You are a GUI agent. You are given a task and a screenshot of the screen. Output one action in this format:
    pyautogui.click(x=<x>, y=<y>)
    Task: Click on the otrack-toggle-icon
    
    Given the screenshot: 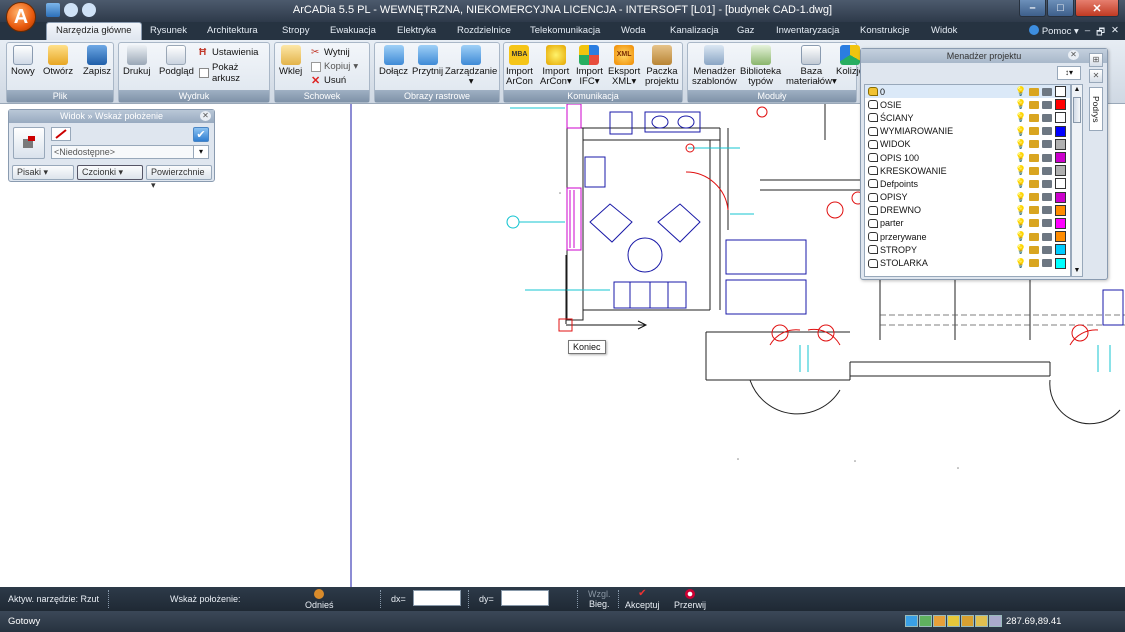 What is the action you would take?
    pyautogui.click(x=981, y=621)
    